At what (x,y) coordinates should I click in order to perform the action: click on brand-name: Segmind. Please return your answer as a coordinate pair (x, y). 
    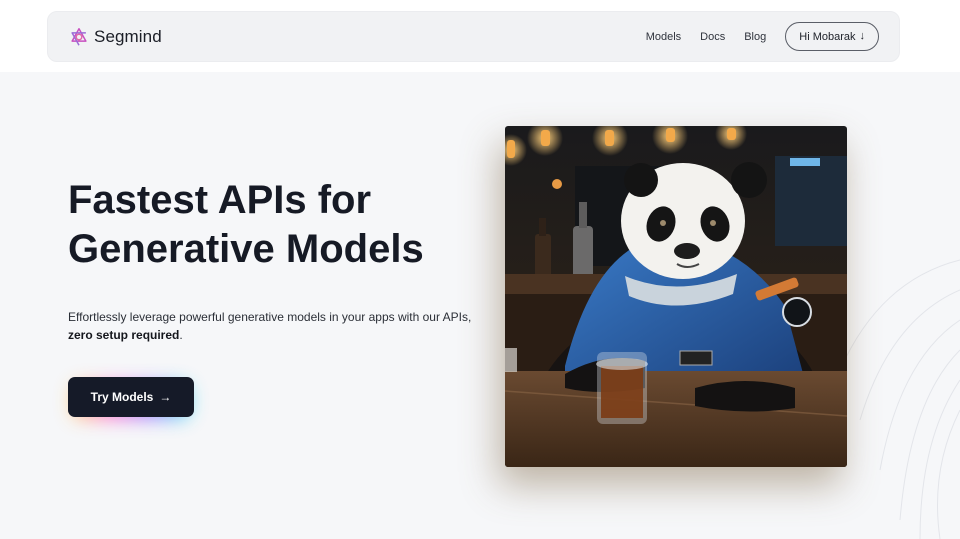
    Looking at the image, I should click on (128, 36).